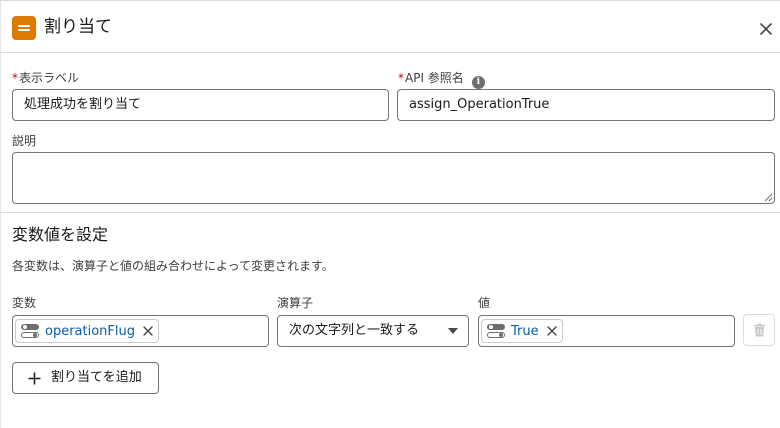  I want to click on resize-grip-icon, so click(768, 197).